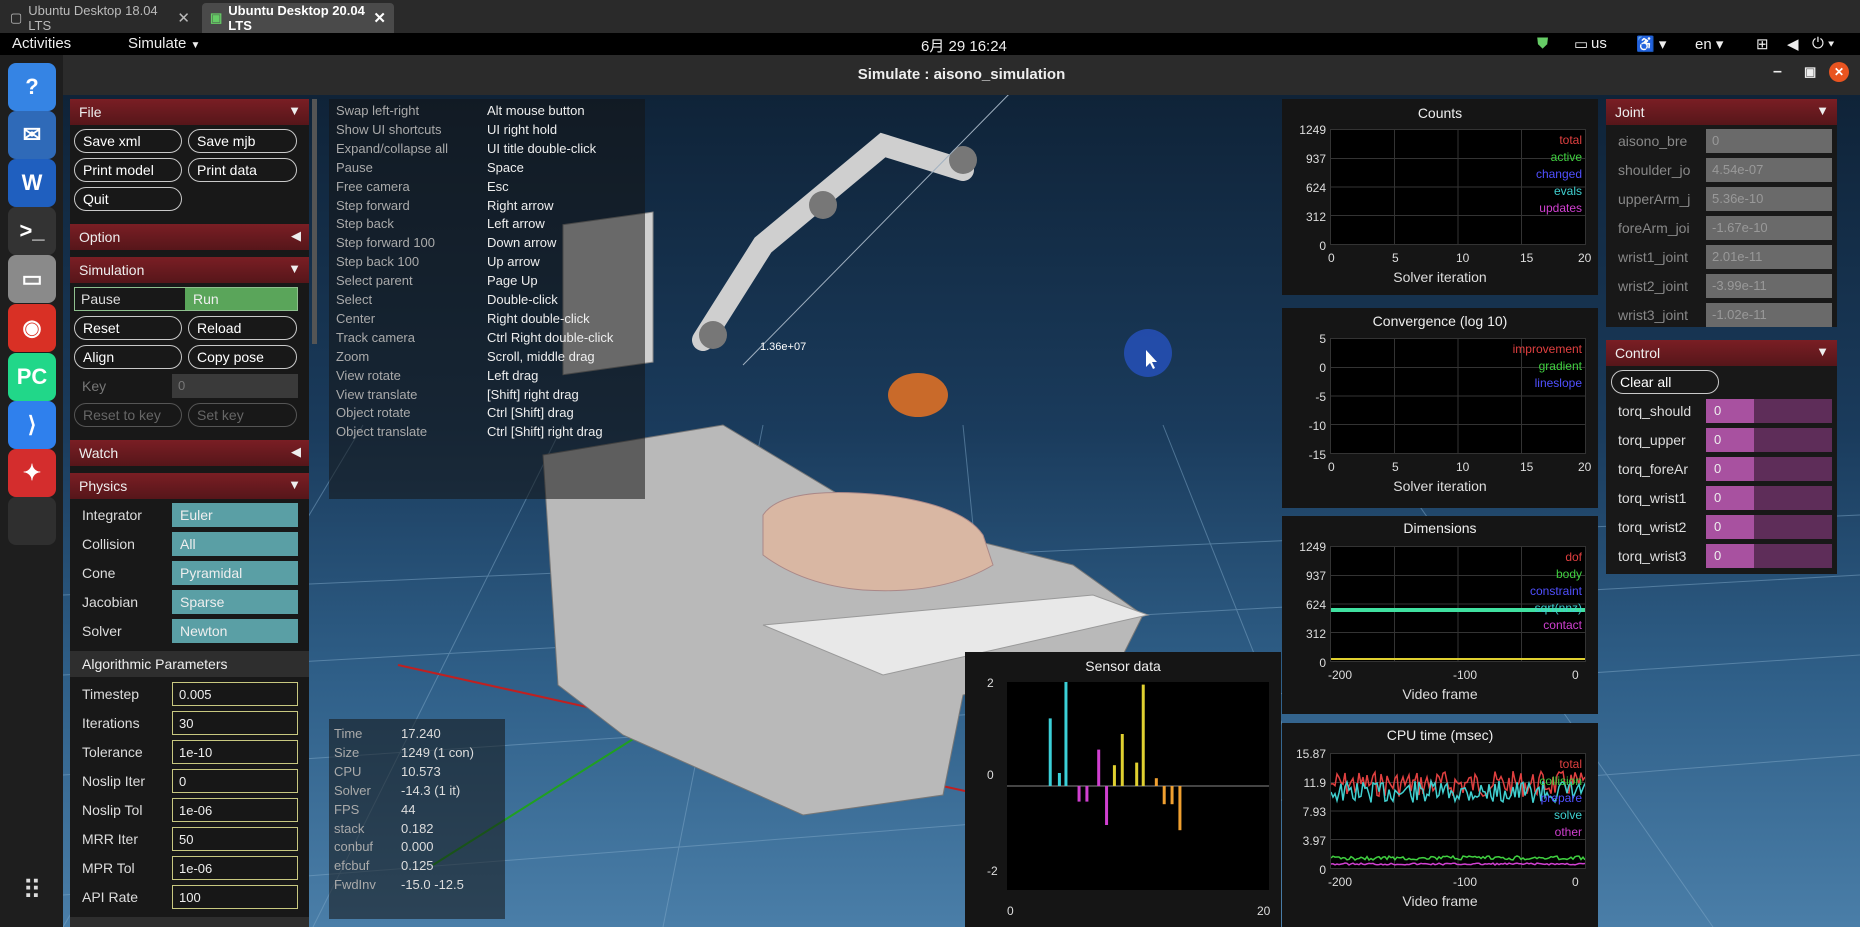 This screenshot has width=1860, height=927. Describe the element at coordinates (513, 262) in the screenshot. I see `shortcut-key: Up arrow` at that location.